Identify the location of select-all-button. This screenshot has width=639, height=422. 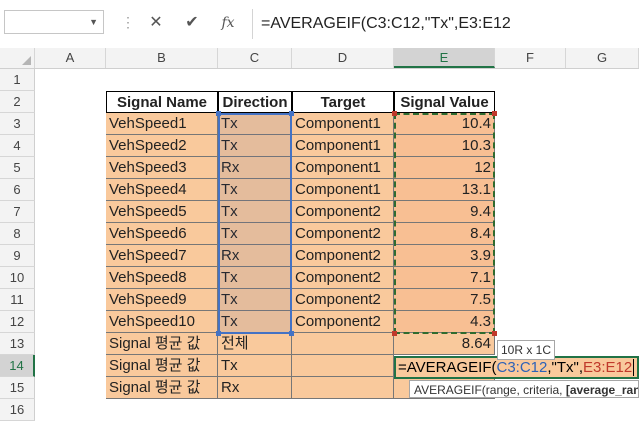
(17, 58).